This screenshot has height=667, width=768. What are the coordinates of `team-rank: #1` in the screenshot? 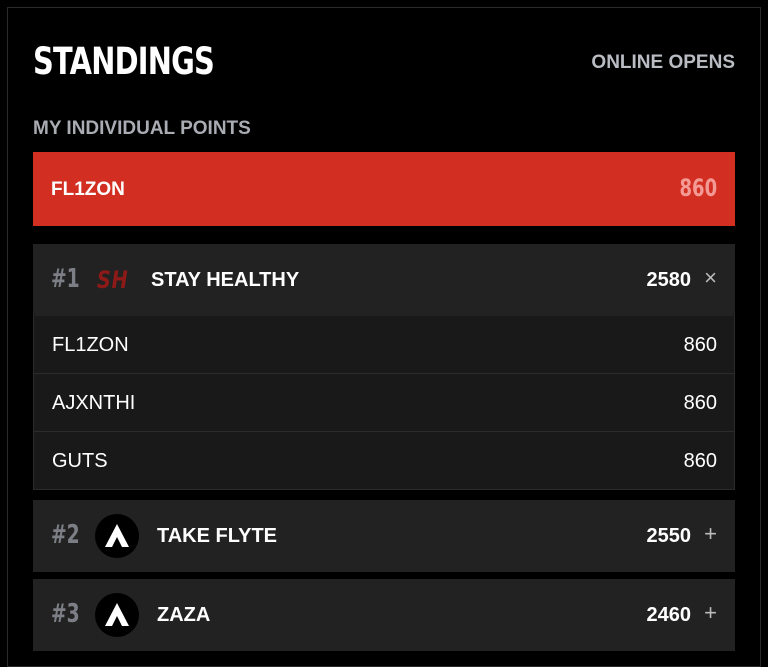 It's located at (65, 279).